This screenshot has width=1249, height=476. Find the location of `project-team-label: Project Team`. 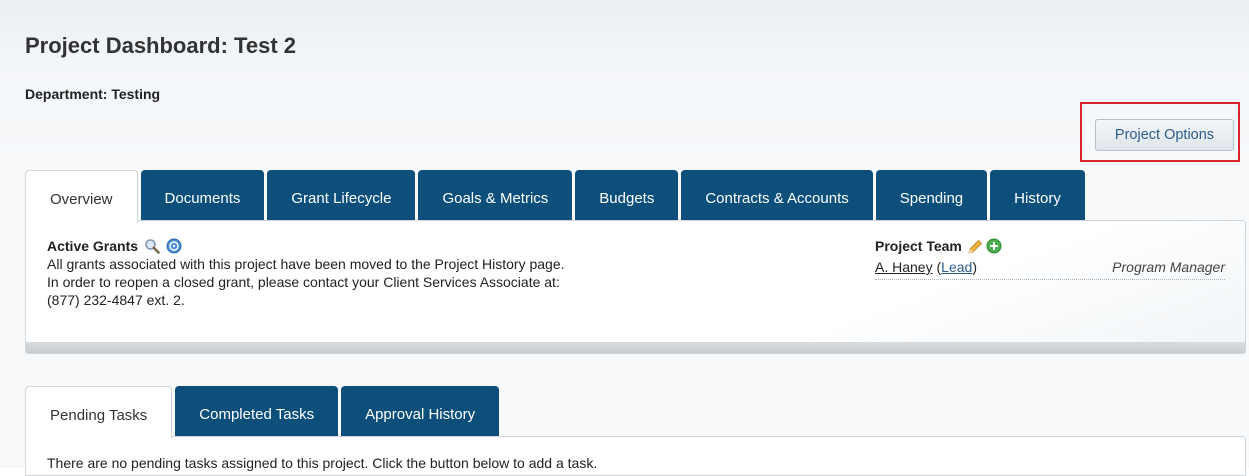

project-team-label: Project Team is located at coordinates (918, 246).